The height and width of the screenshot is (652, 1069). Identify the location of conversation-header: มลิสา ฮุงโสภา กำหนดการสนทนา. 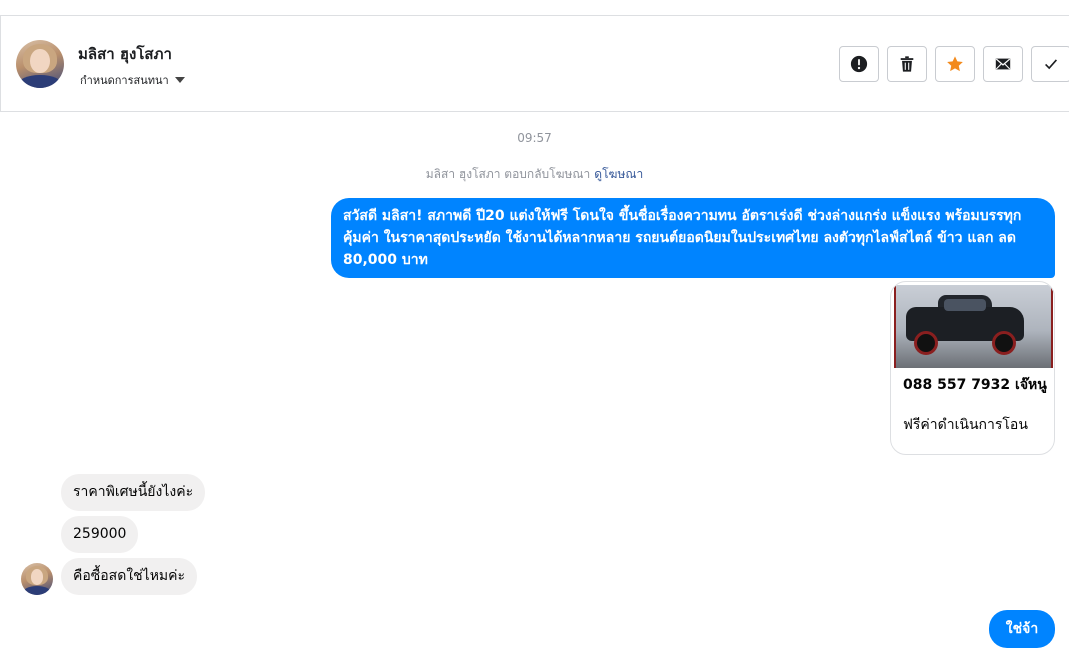
(534, 64).